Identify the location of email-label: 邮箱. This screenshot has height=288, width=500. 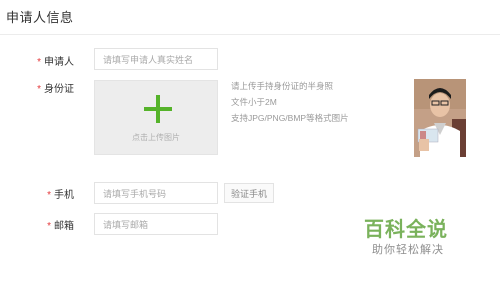
(64, 226).